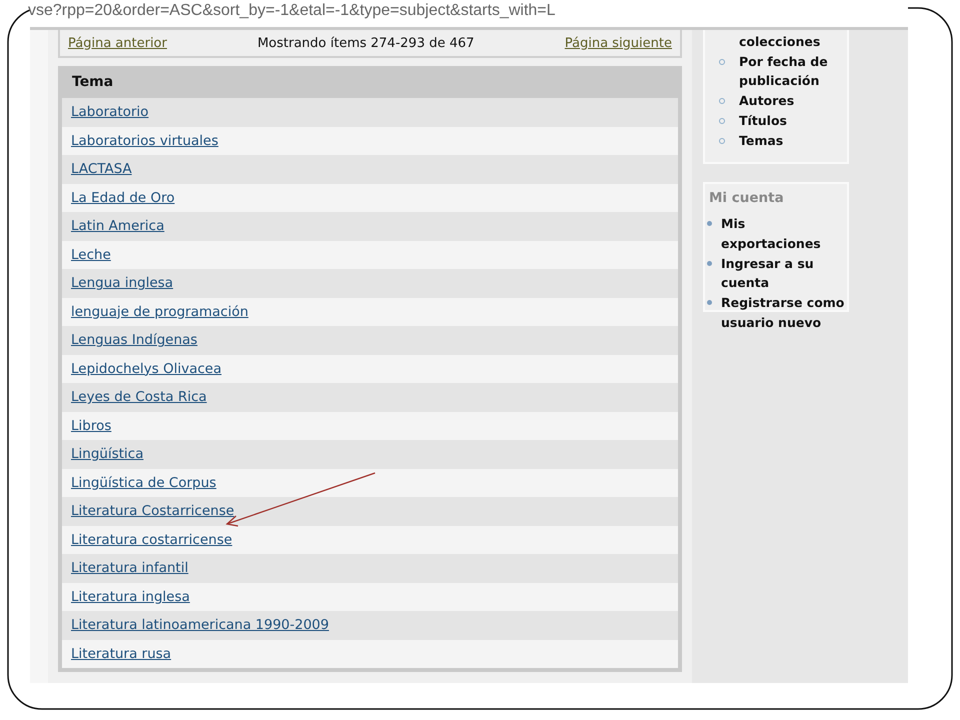 The height and width of the screenshot is (720, 960). I want to click on column-header: Tema, so click(370, 82).